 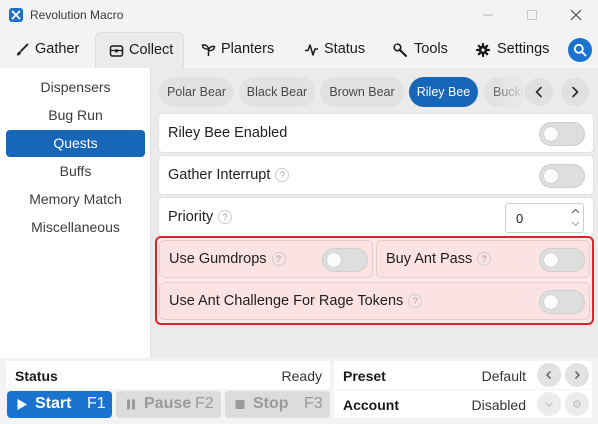 I want to click on sidebar-item-quests: Quests, so click(x=75, y=143).